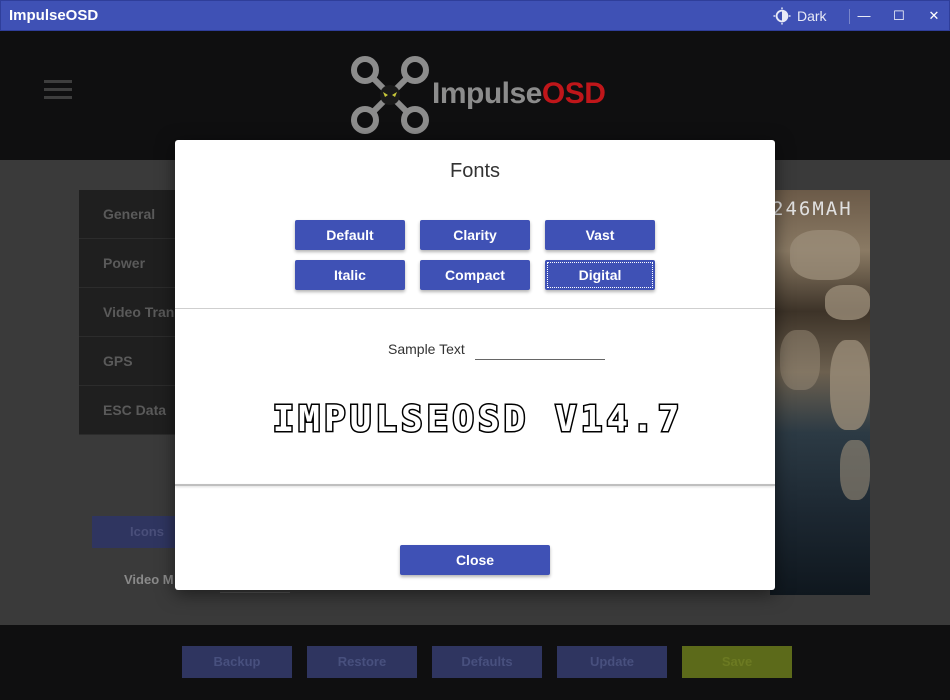  What do you see at coordinates (475, 275) in the screenshot?
I see `font-compact-button: Compact` at bounding box center [475, 275].